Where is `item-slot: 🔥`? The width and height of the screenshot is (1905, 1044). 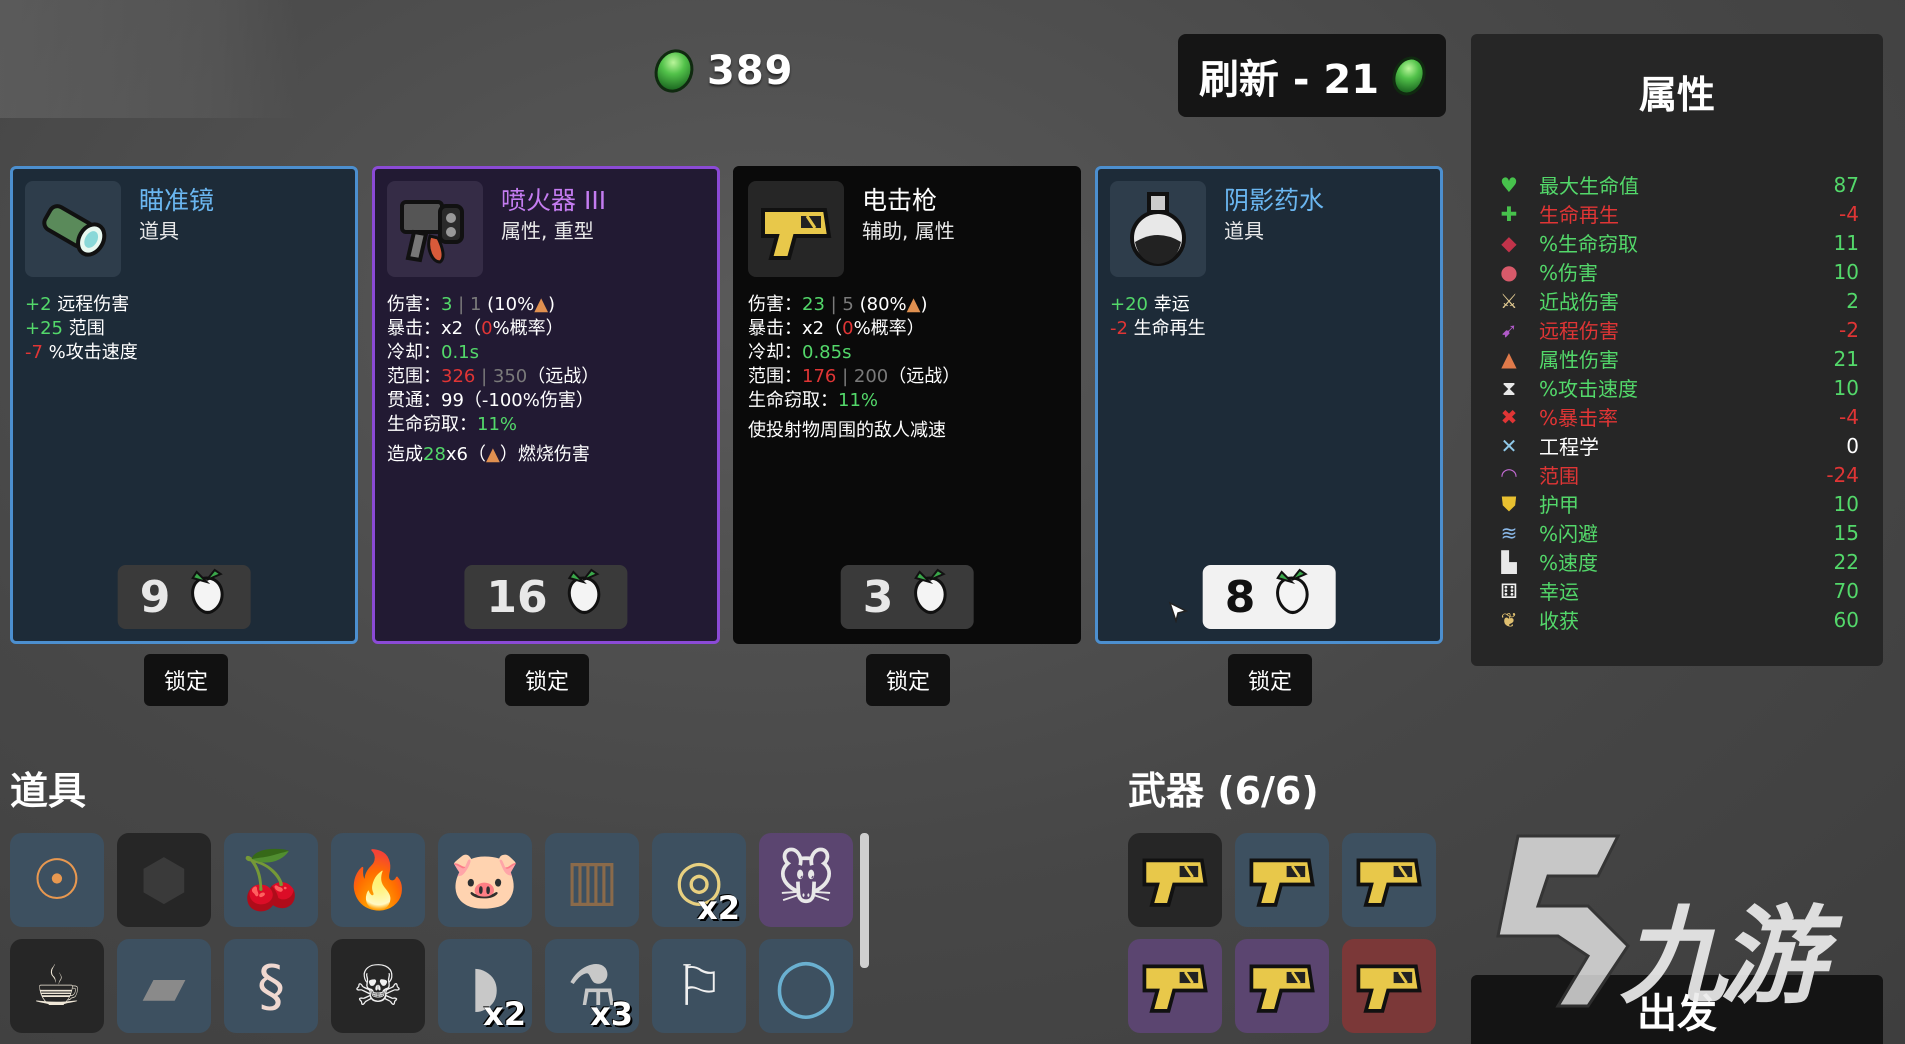 item-slot: 🔥 is located at coordinates (378, 880).